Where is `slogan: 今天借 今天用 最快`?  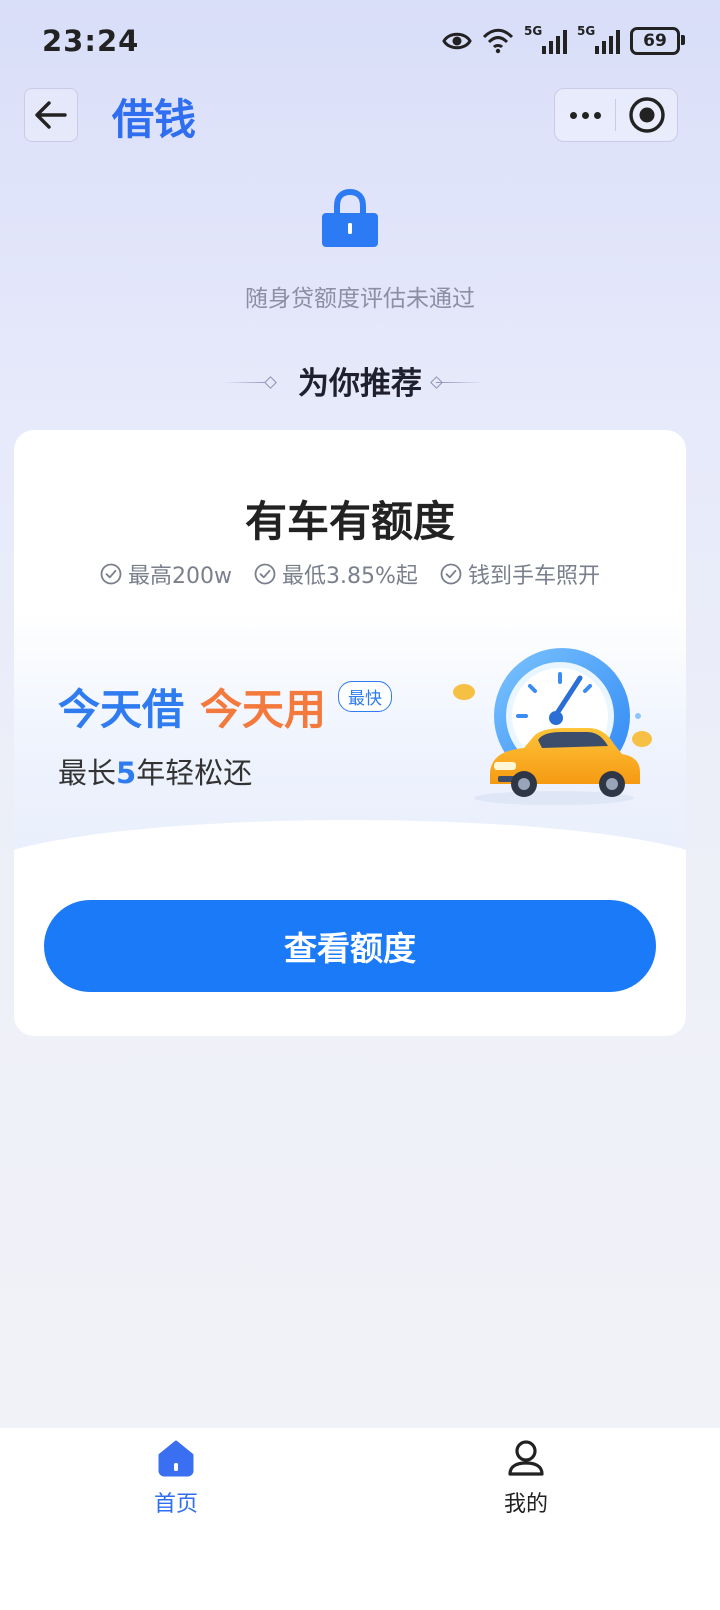
slogan: 今天借 今天用 最快 is located at coordinates (225, 706).